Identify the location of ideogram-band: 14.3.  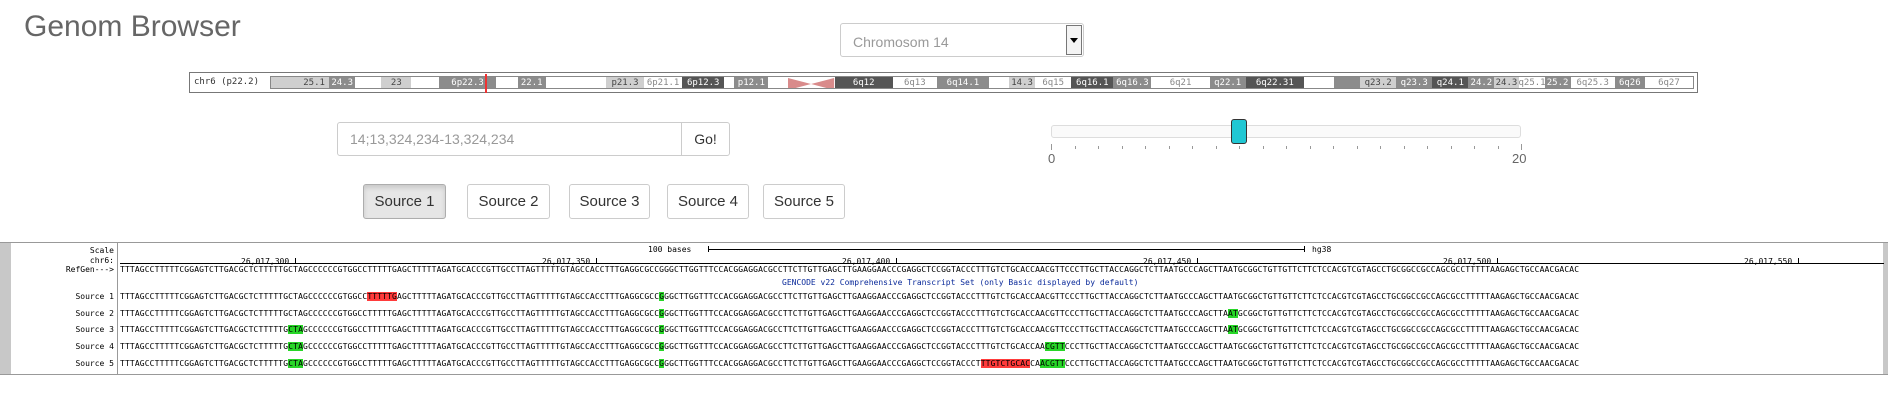
(1022, 82).